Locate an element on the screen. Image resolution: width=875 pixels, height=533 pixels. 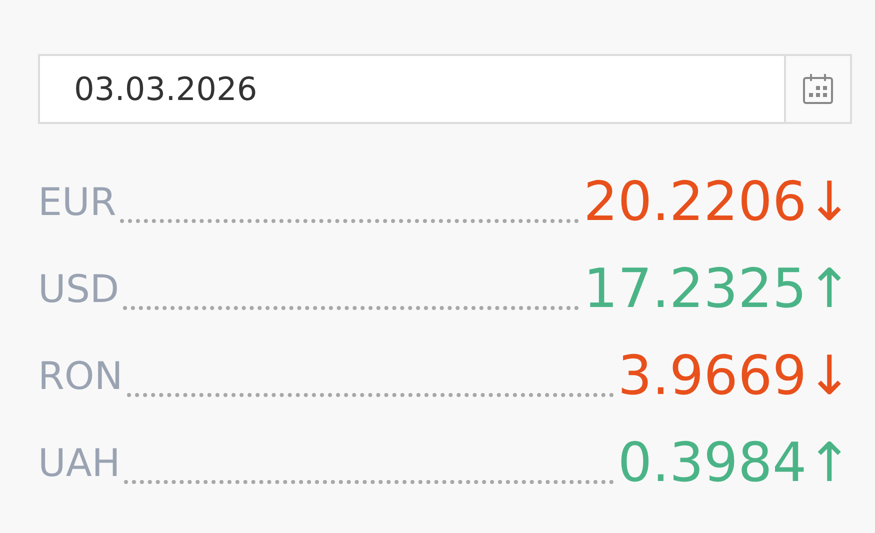
exchange-rate: 0.3984↑ is located at coordinates (735, 466).